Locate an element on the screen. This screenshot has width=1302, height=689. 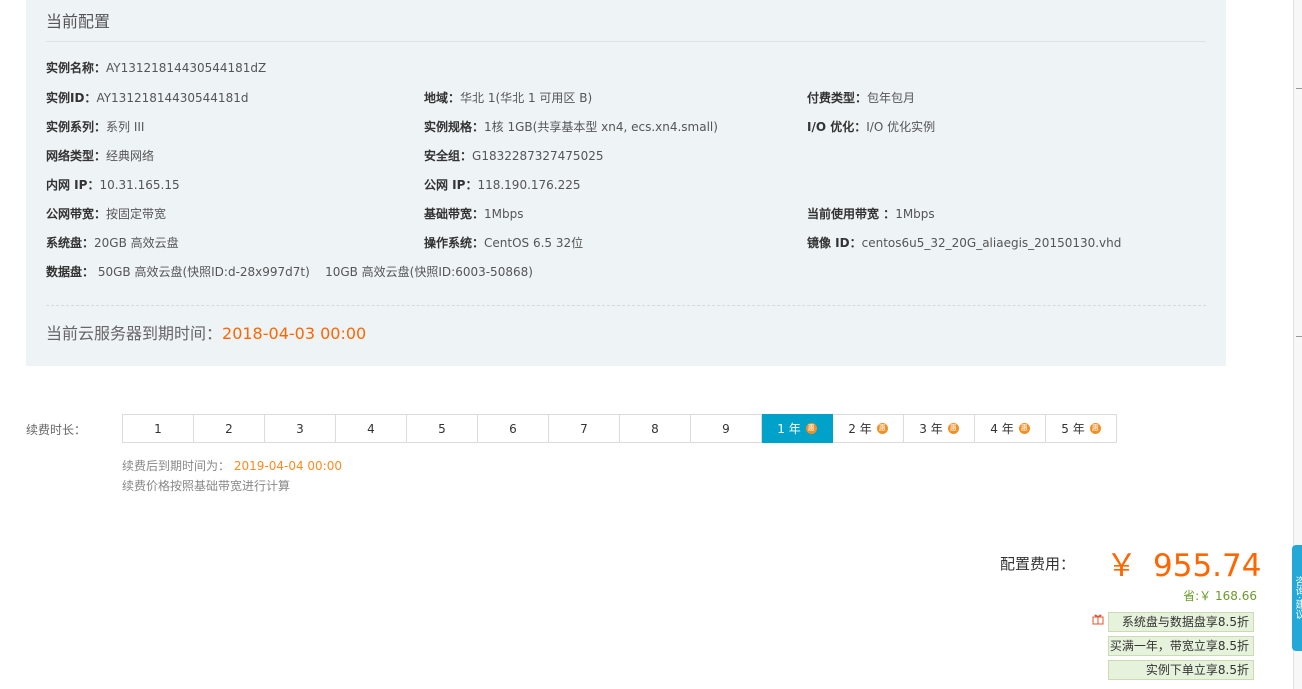
renew-option-8: 8 is located at coordinates (655, 428).